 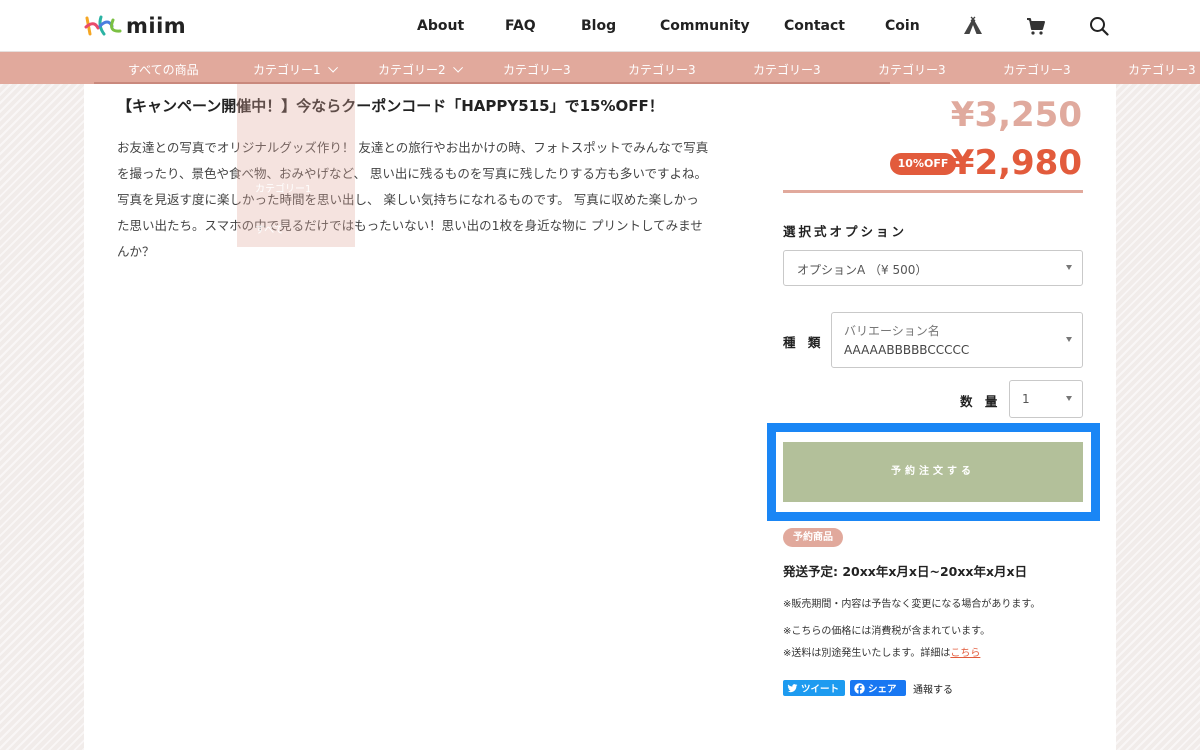 I want to click on search-icon, so click(x=1099, y=26).